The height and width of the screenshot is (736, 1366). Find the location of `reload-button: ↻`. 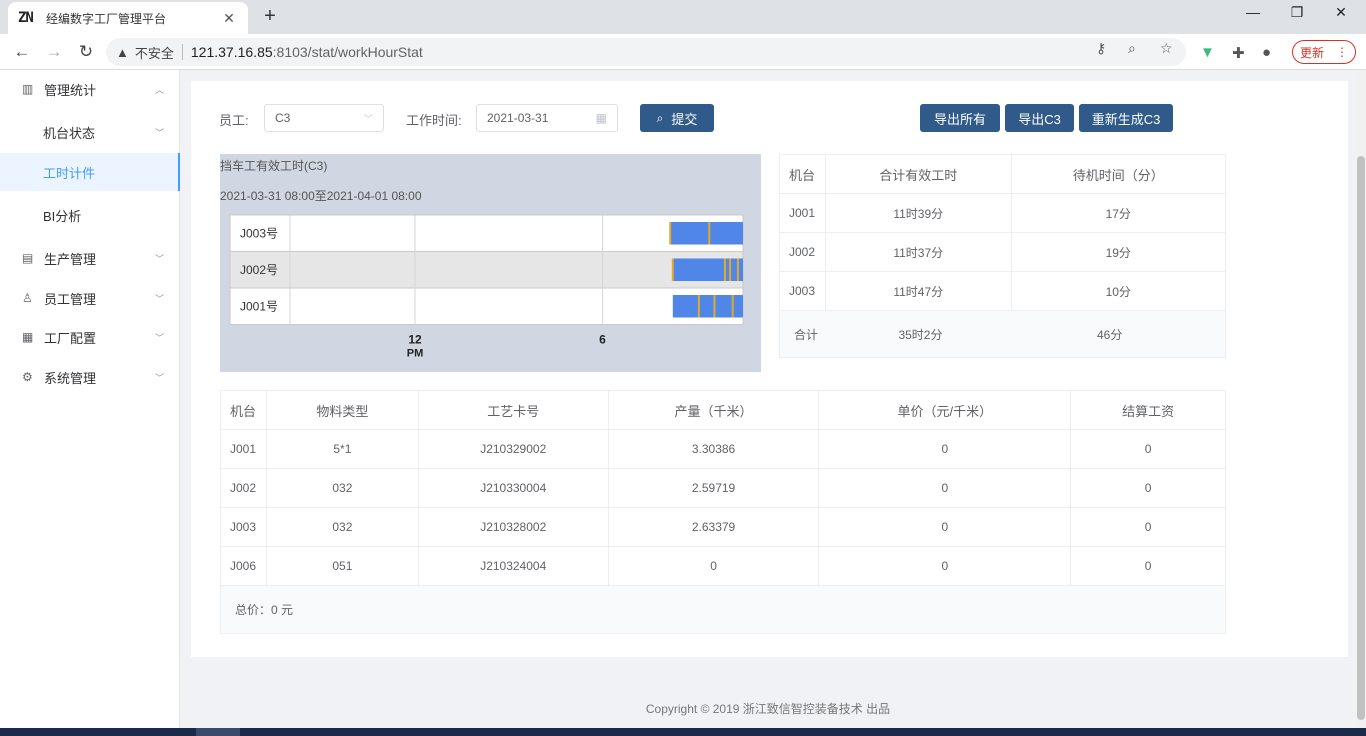

reload-button: ↻ is located at coordinates (86, 52).